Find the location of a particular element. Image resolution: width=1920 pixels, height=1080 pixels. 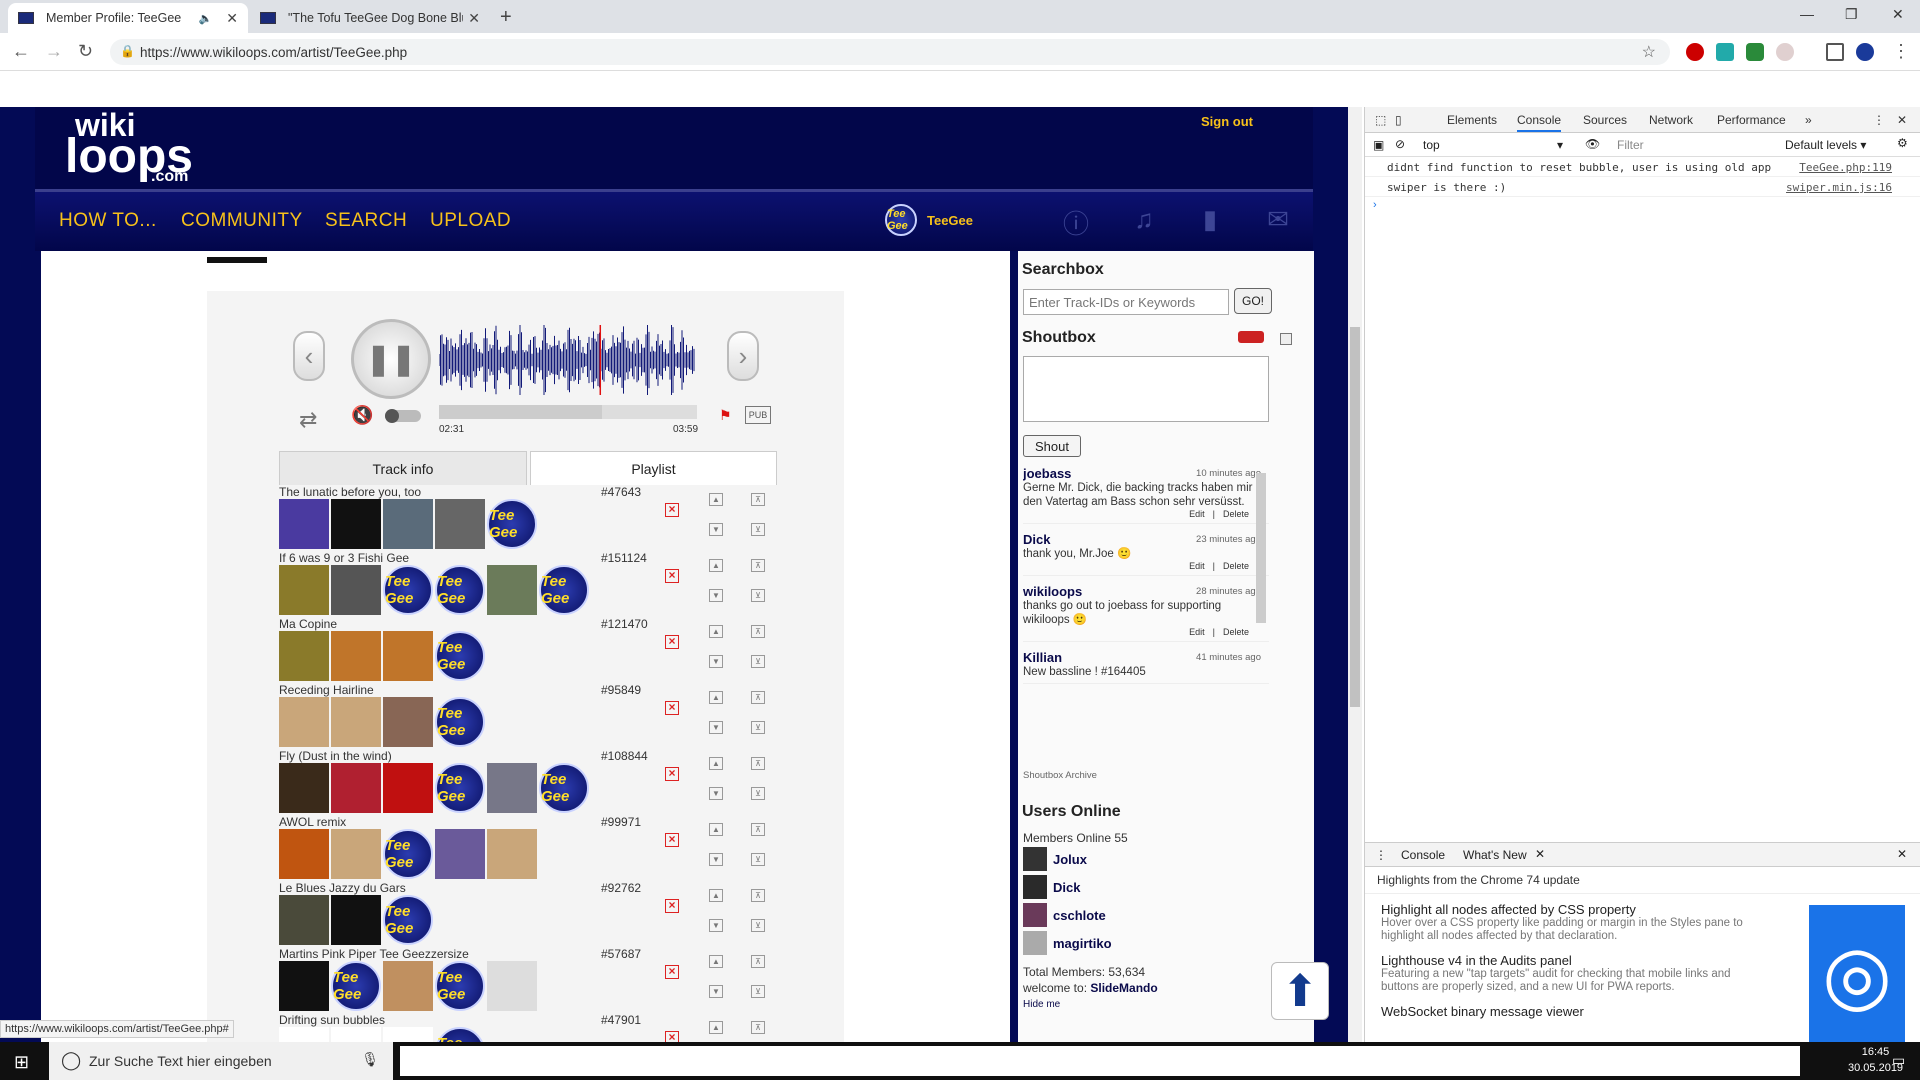

new-tab-button: + is located at coordinates (506, 17).